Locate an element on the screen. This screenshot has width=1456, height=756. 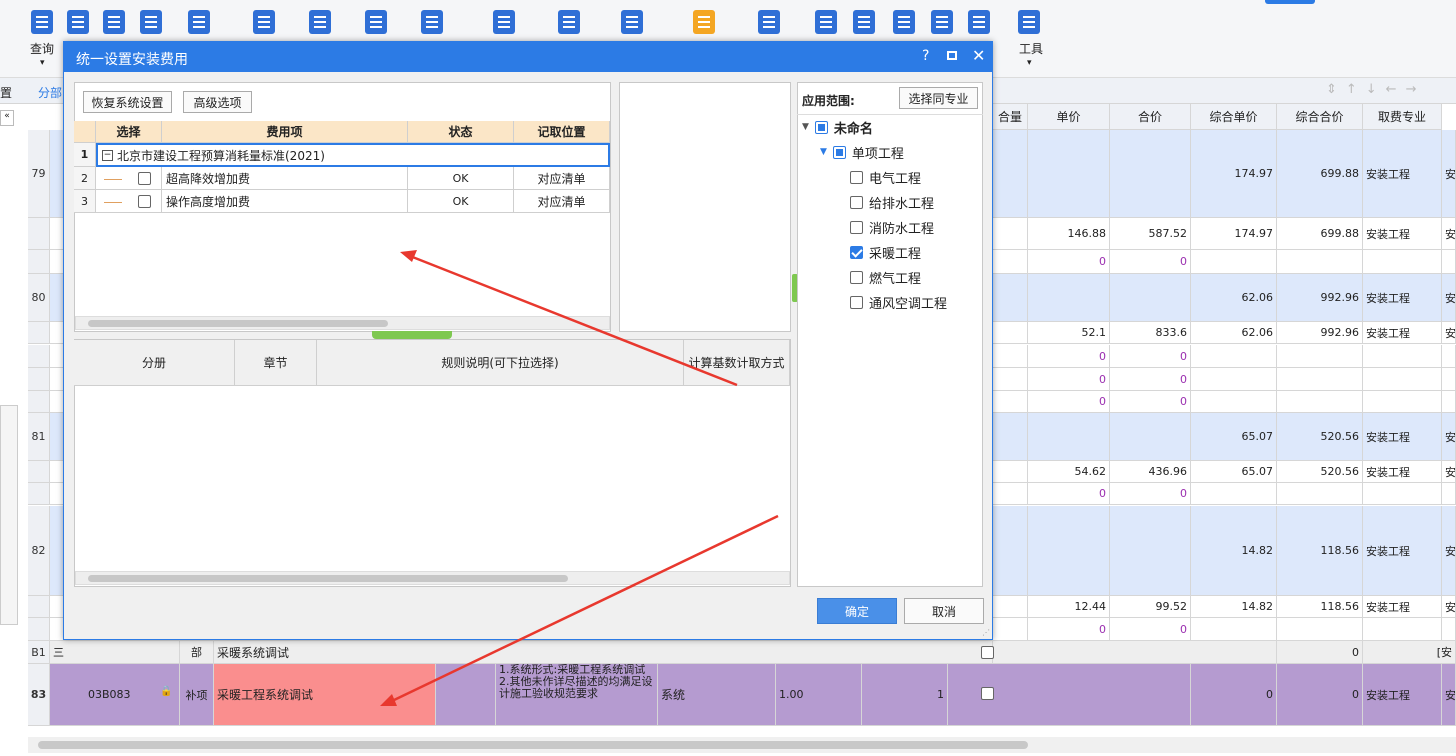
row83-checkbox is located at coordinates (987, 693).